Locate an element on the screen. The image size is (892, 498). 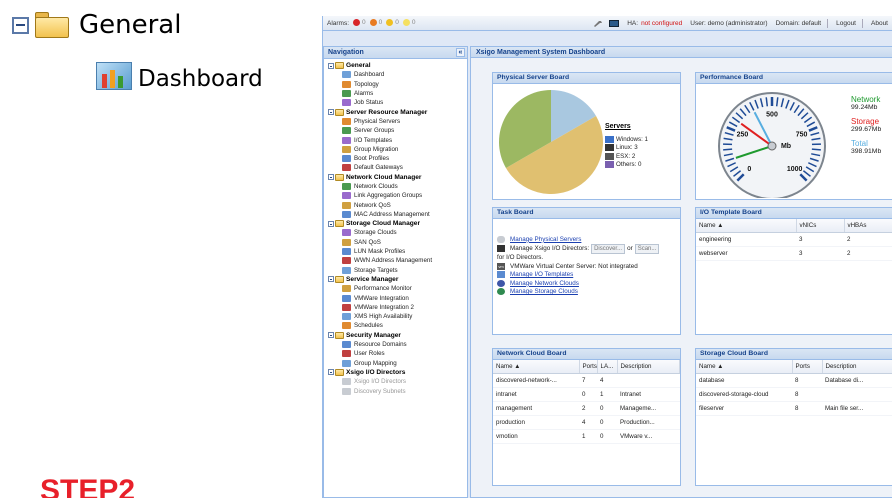
monitor-icon is located at coordinates (614, 23).